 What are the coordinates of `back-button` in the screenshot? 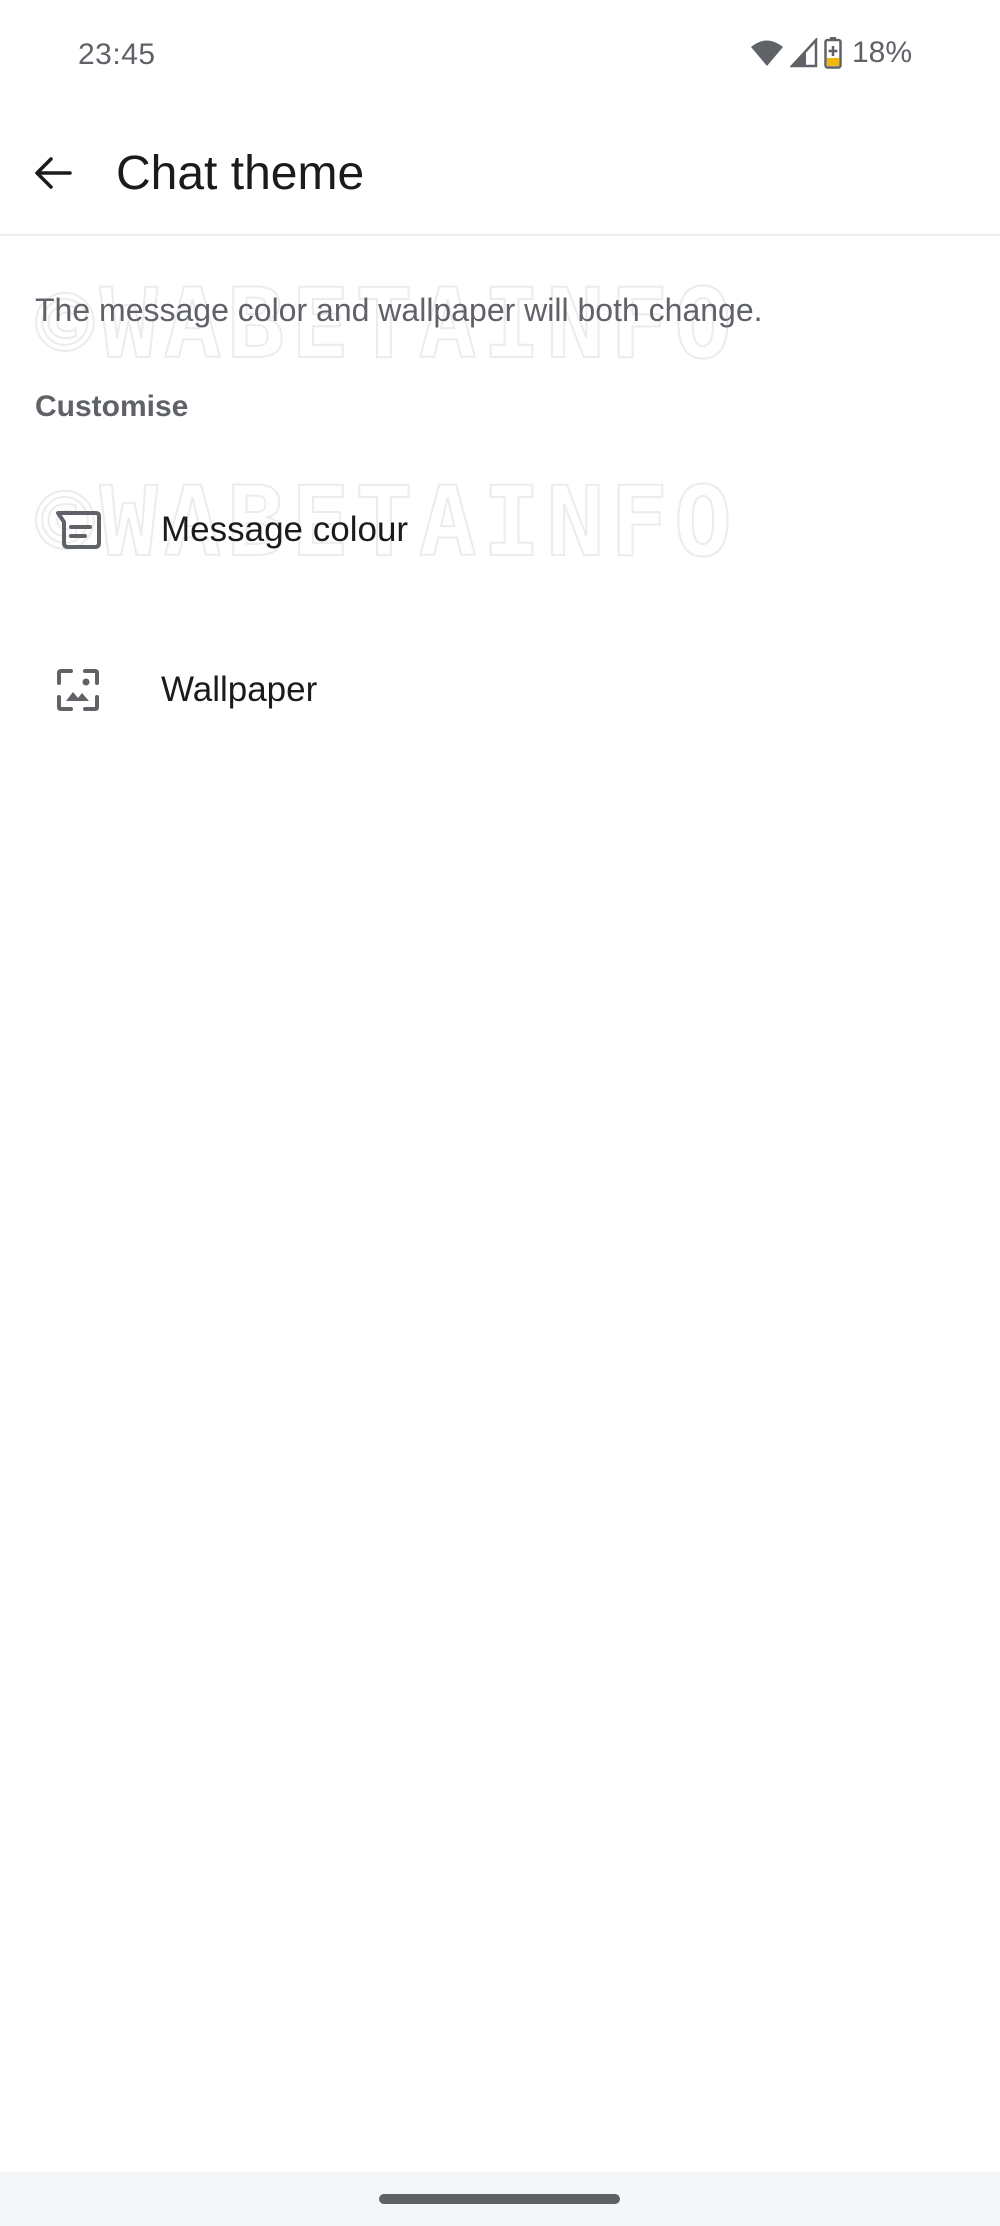 It's located at (53, 175).